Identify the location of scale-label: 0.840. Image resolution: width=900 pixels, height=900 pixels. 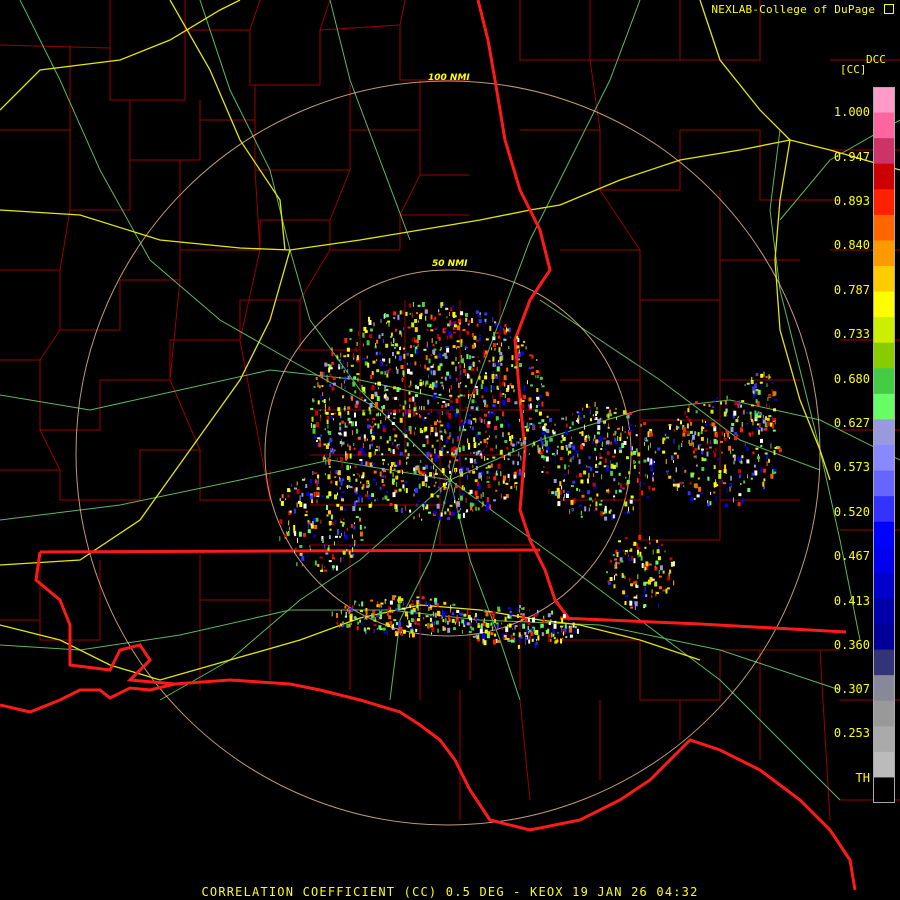
(851, 245).